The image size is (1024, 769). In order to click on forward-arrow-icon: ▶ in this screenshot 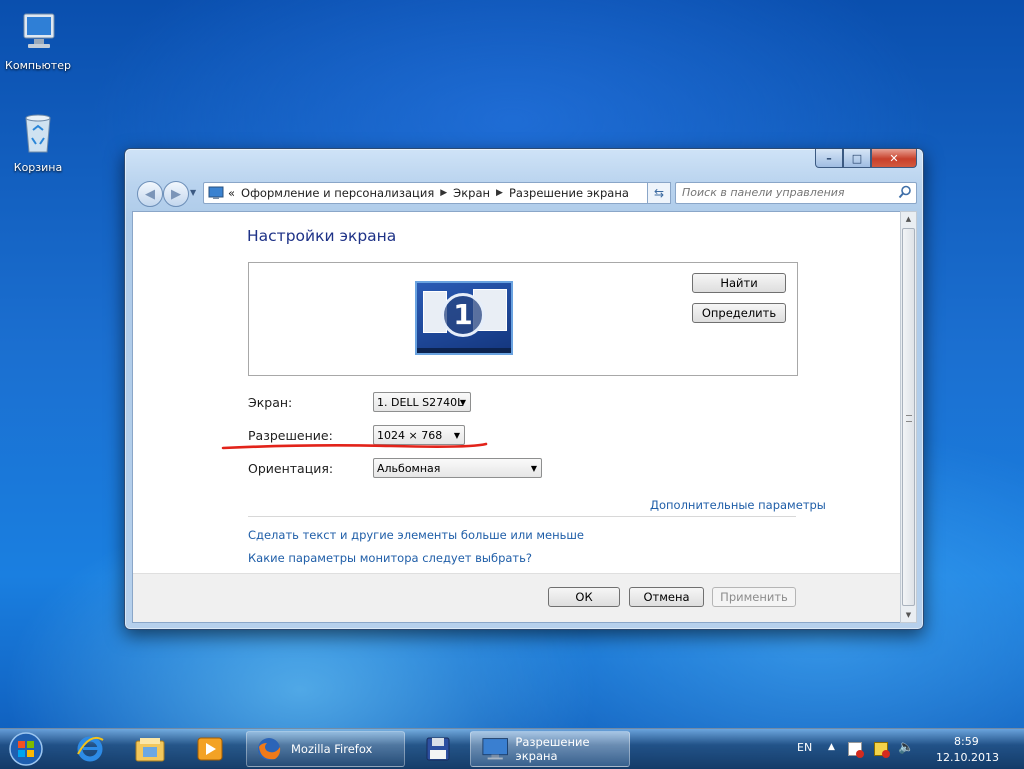, I will do `click(176, 194)`.